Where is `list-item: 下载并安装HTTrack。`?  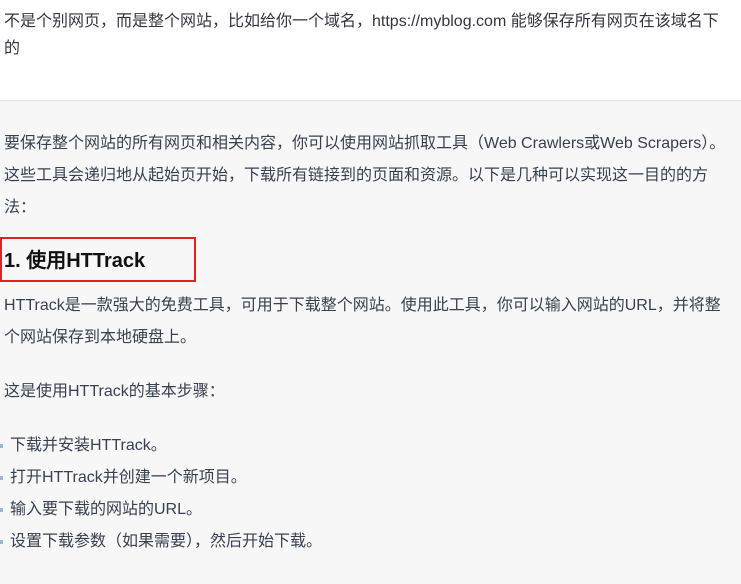 list-item: 下载并安装HTTrack。 is located at coordinates (161, 446).